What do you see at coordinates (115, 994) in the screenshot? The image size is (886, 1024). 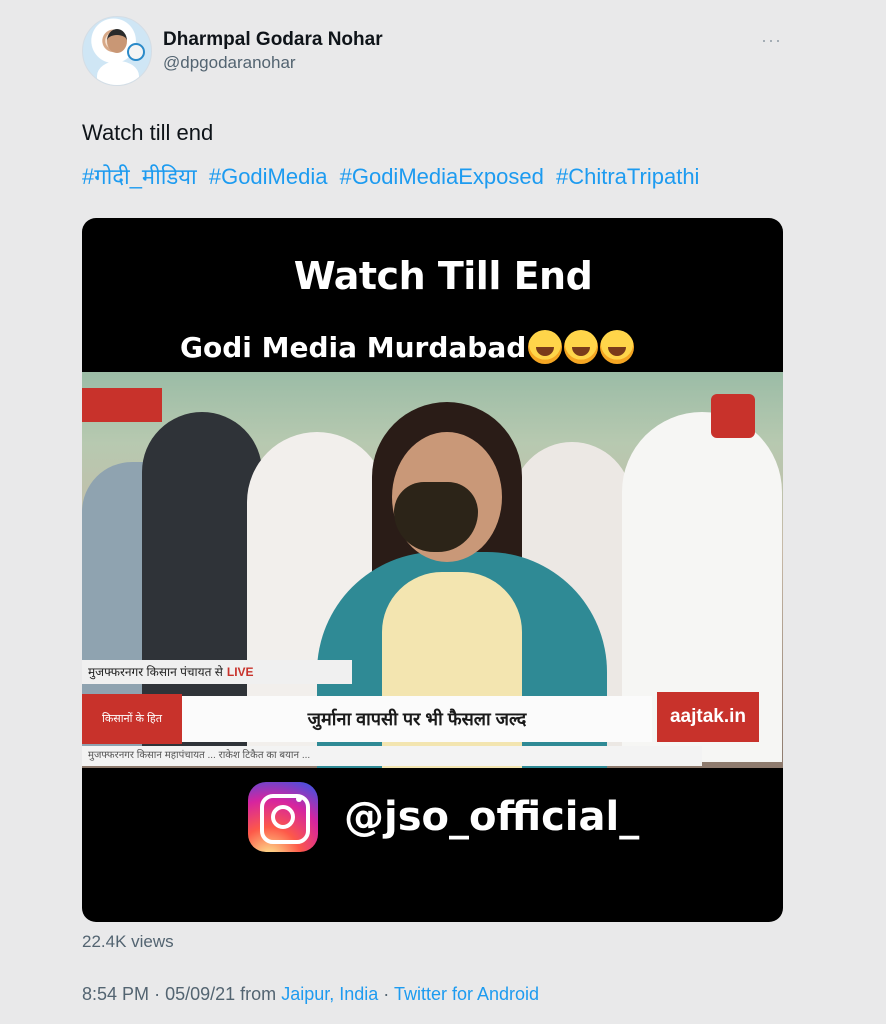 I see `tweet-time: 8:54 PM` at bounding box center [115, 994].